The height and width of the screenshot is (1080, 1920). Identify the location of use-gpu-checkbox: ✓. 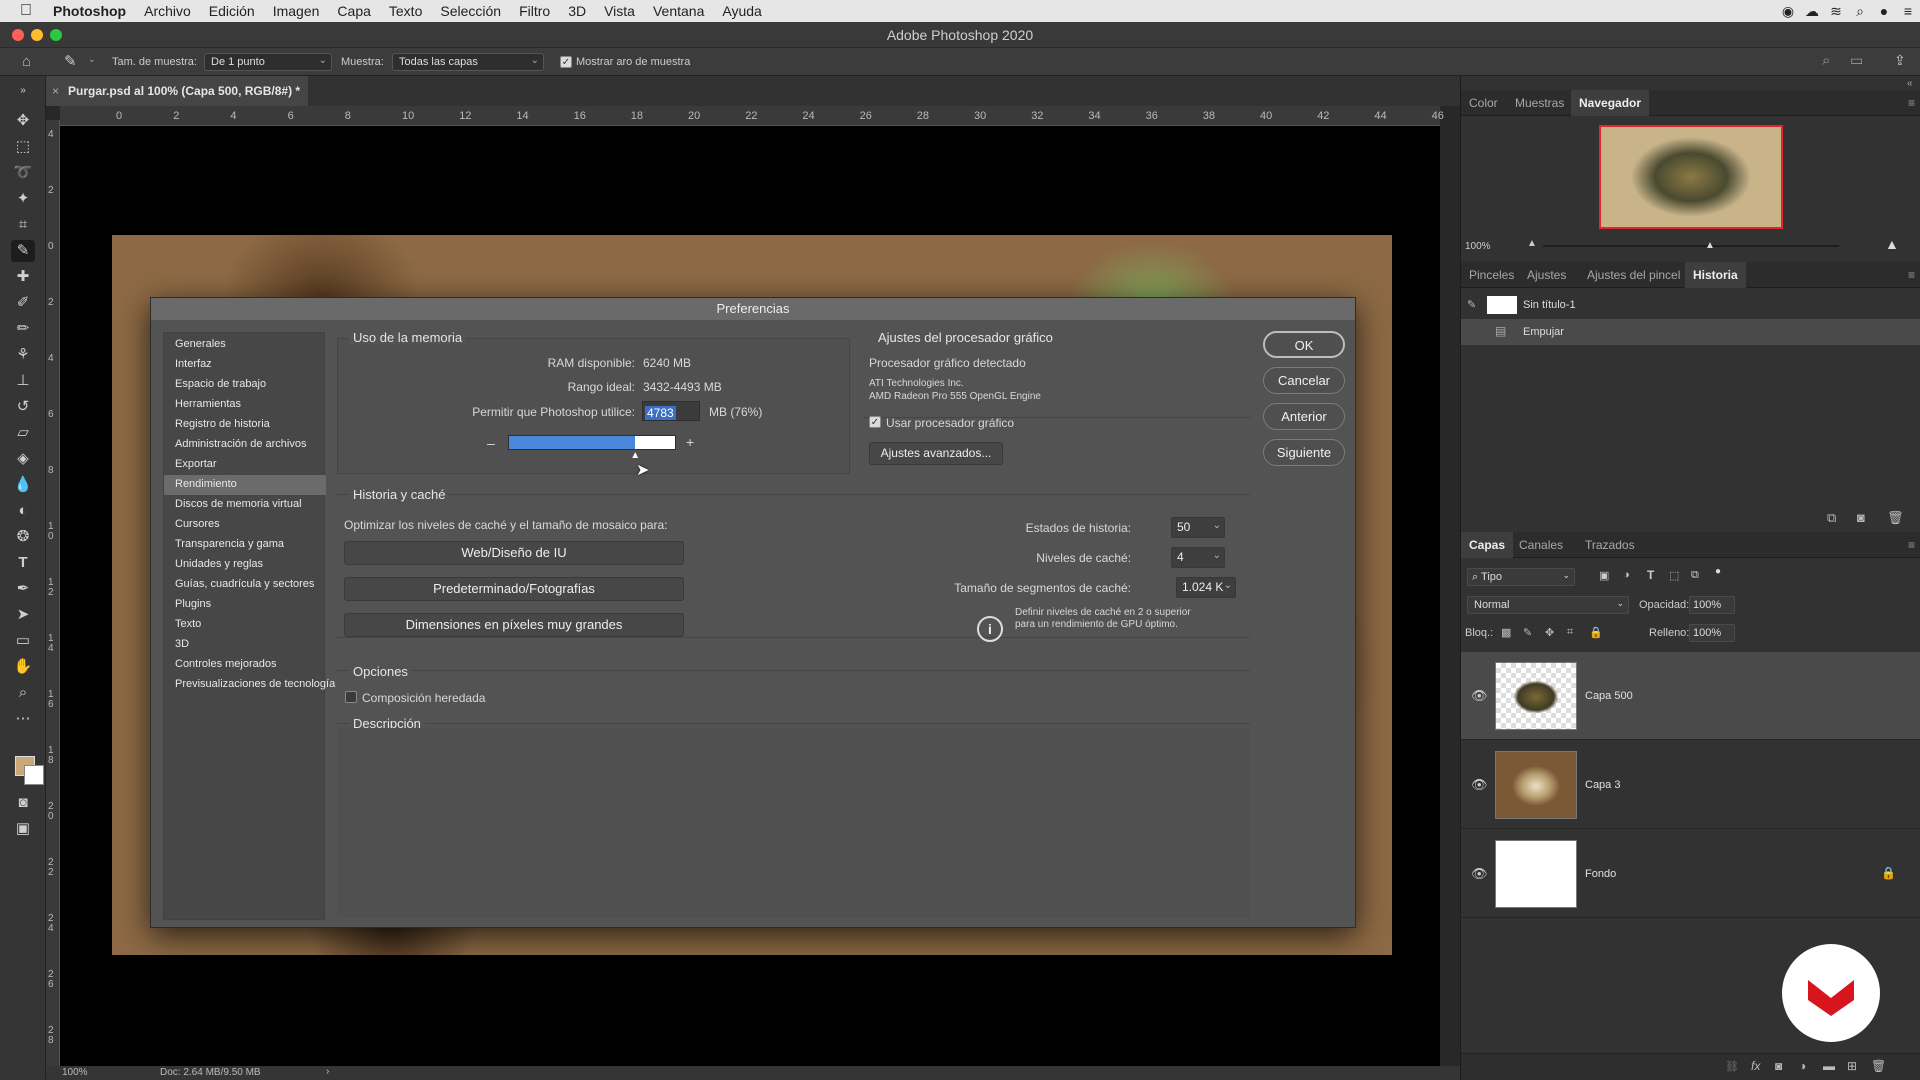
(875, 422).